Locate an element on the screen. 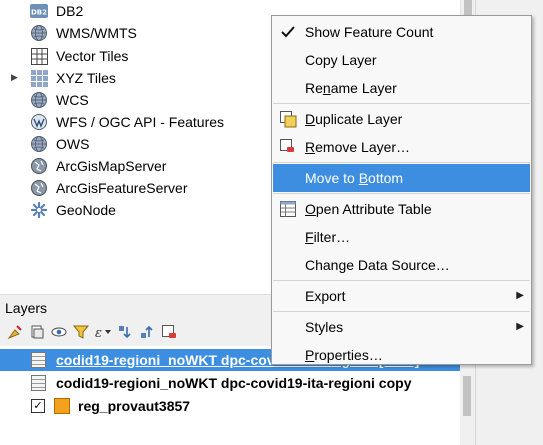  menu-item-show-feature-count: Show Feature Count is located at coordinates (401, 32).